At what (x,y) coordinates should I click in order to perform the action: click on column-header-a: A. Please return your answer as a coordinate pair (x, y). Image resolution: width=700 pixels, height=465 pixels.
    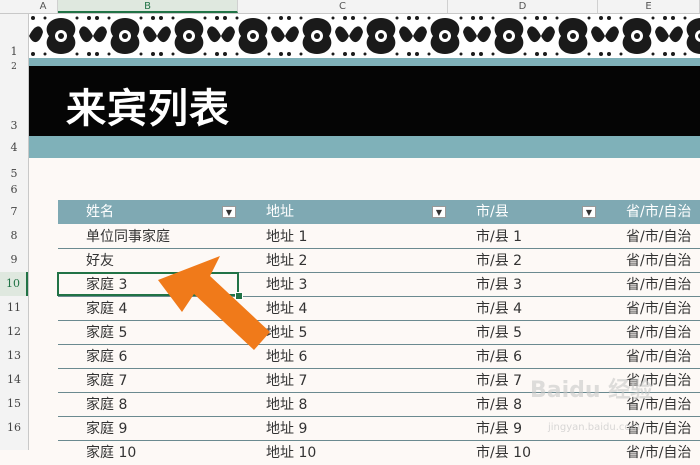
    Looking at the image, I should click on (43, 6).